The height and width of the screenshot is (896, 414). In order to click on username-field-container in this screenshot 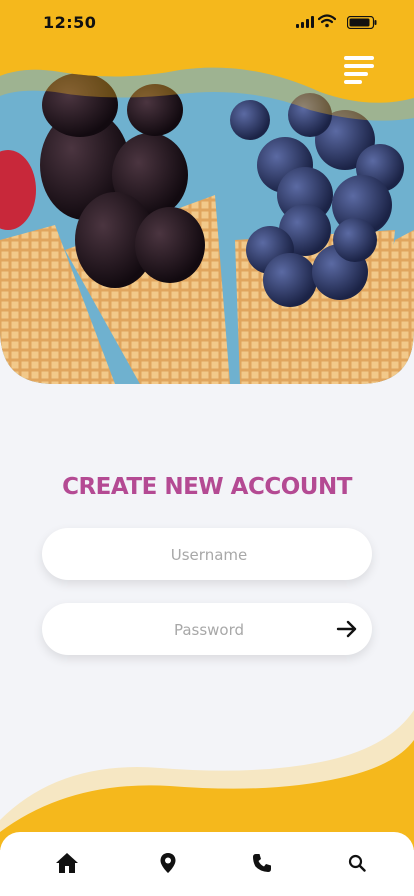, I will do `click(209, 555)`.